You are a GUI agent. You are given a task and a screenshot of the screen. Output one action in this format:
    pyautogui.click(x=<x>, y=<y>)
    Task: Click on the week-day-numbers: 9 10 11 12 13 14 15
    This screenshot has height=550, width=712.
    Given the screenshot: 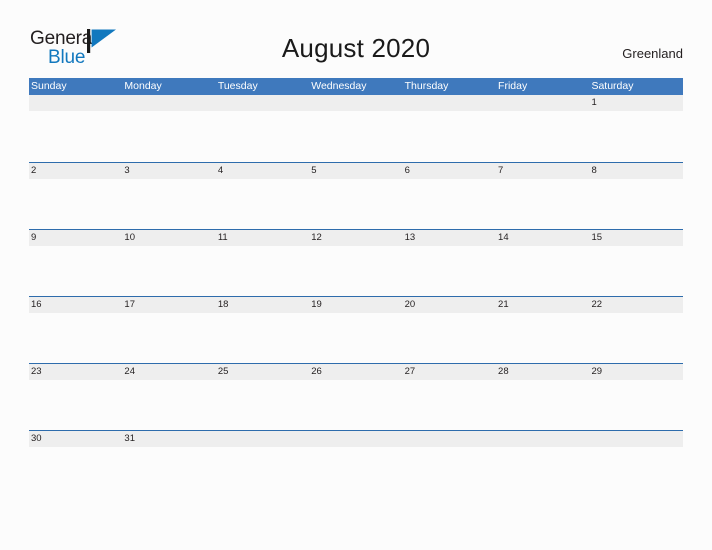 What is the action you would take?
    pyautogui.click(x=356, y=238)
    